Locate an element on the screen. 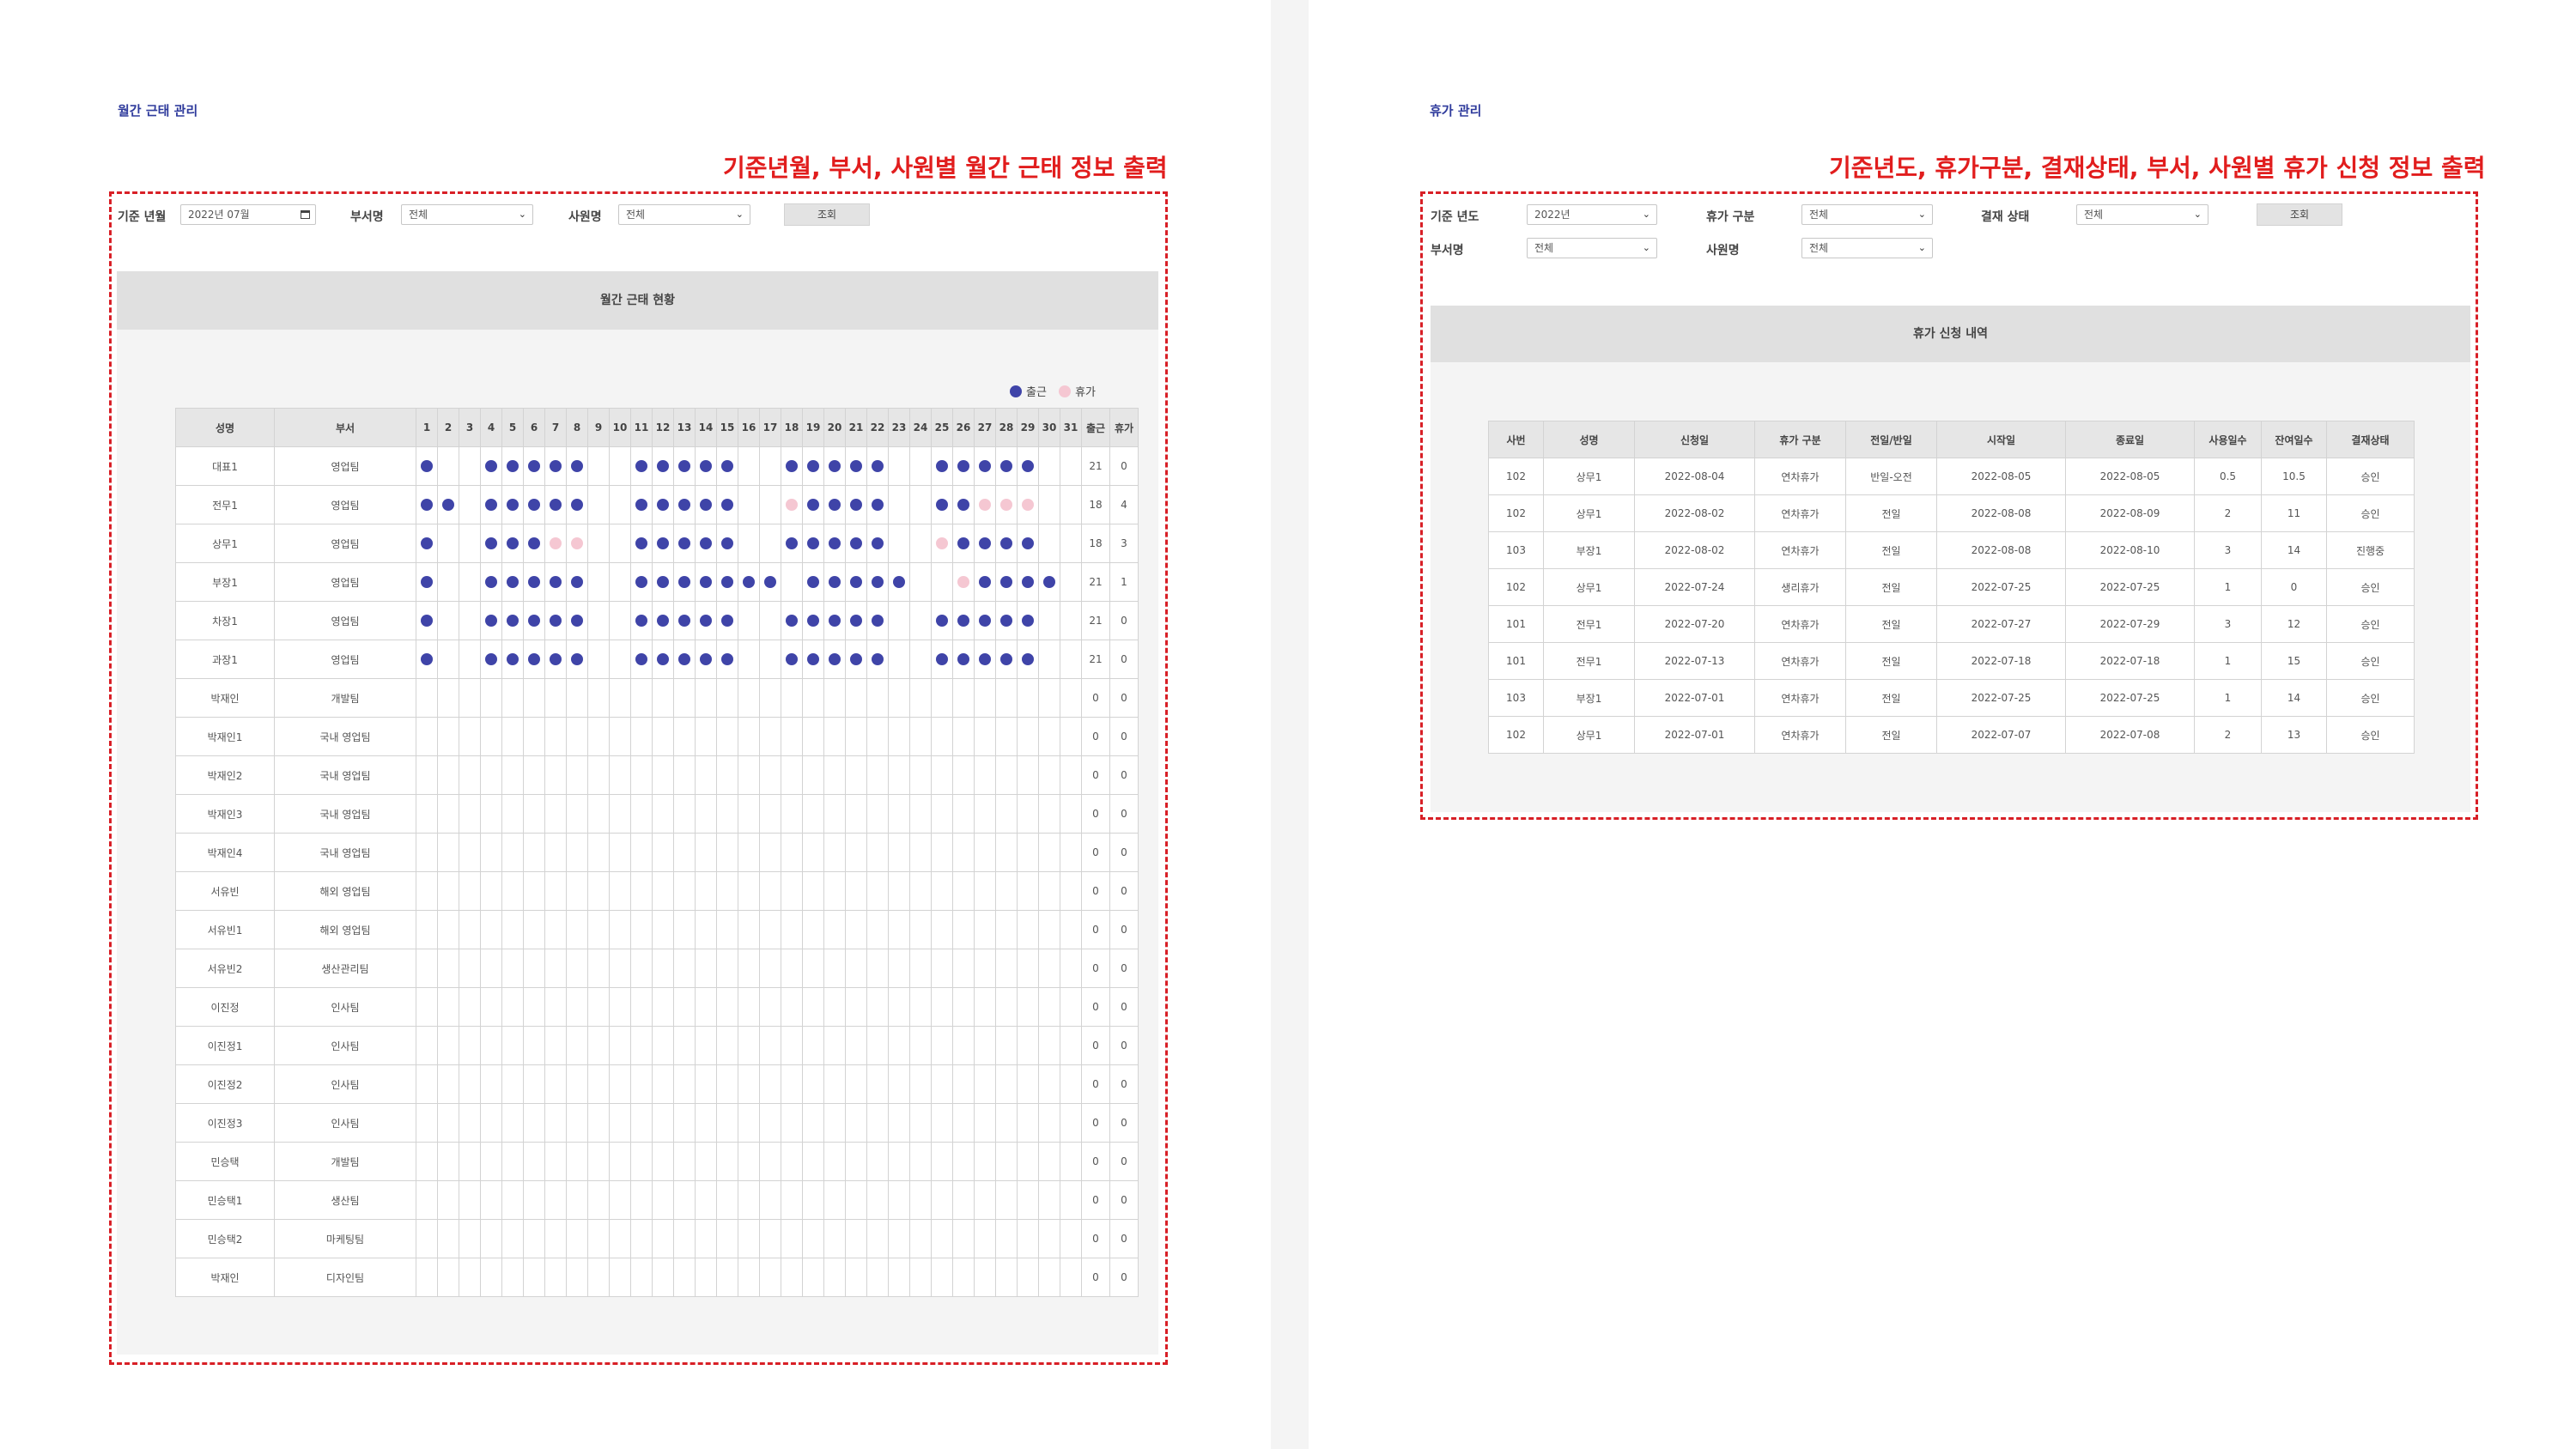 This screenshot has width=2576, height=1449. search-button: 조회 is located at coordinates (827, 214).